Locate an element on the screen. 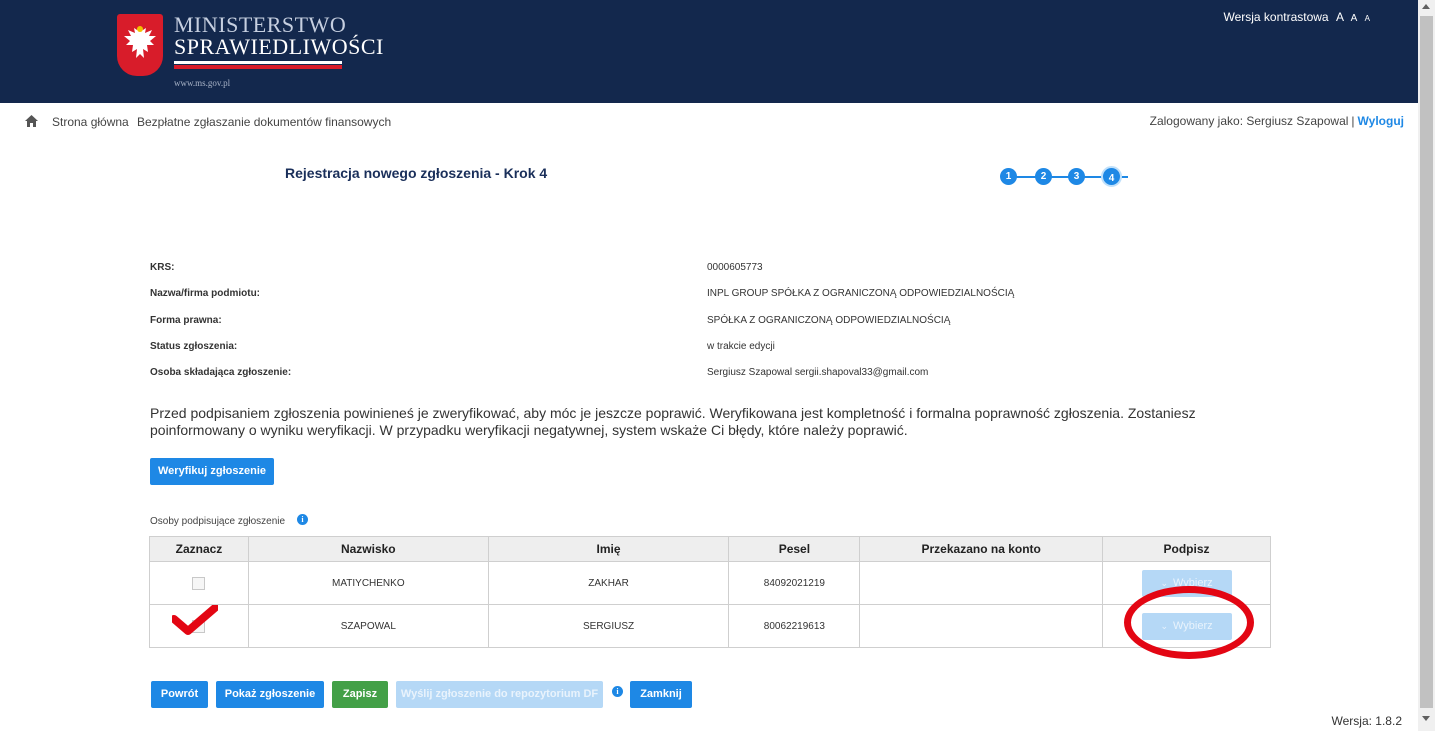  name-cell: SERGIUSZ is located at coordinates (608, 626).